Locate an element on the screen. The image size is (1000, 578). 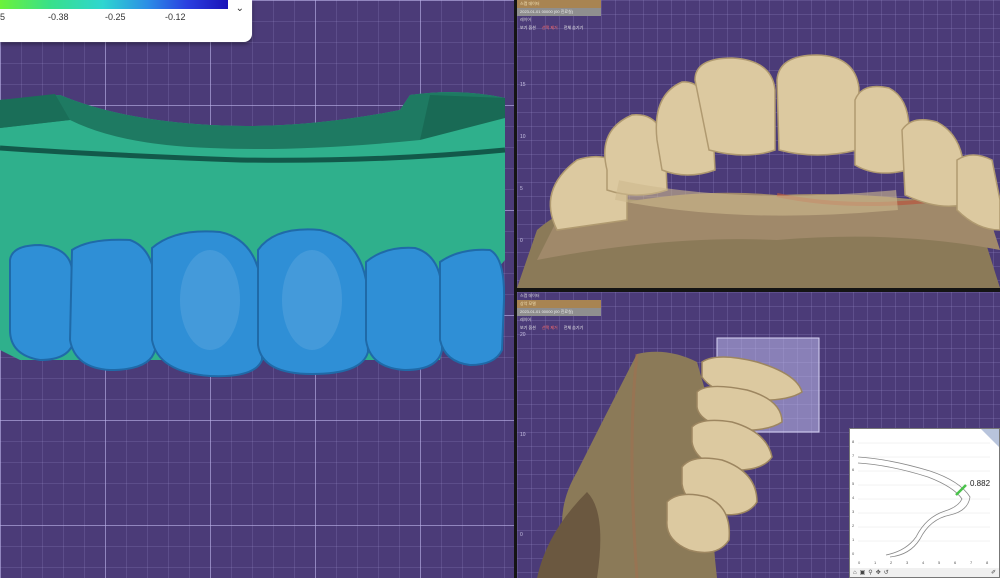
pan-icon: ✥ is located at coordinates (878, 572).